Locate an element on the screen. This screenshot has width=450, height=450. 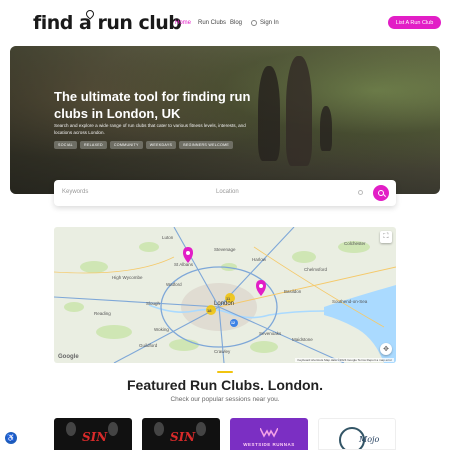
location-input: Location is located at coordinates (227, 192).